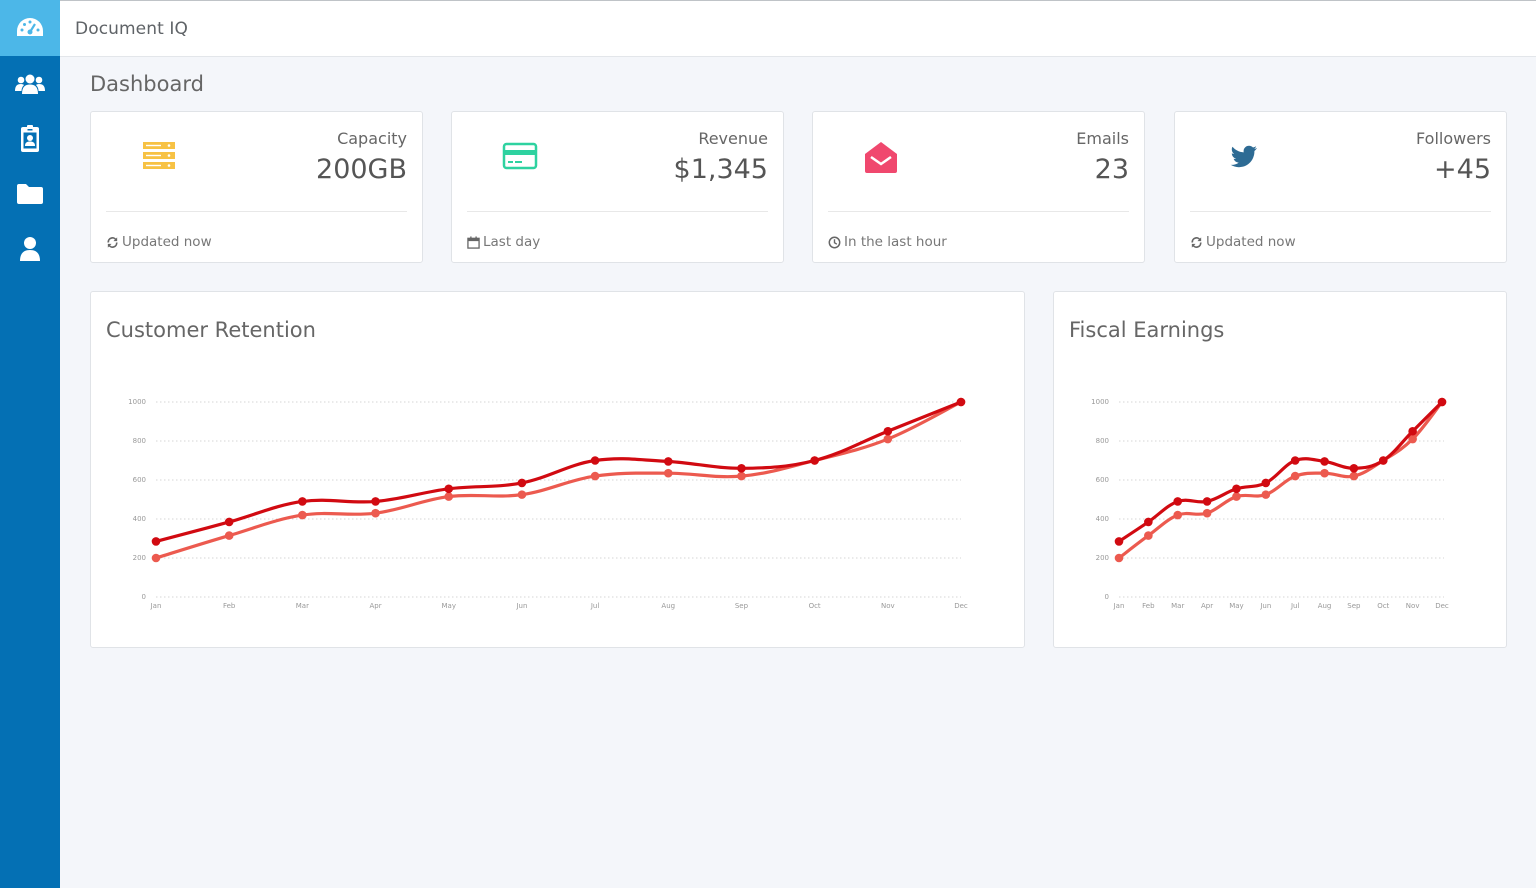  I want to click on stat-label: Followers, so click(1453, 138).